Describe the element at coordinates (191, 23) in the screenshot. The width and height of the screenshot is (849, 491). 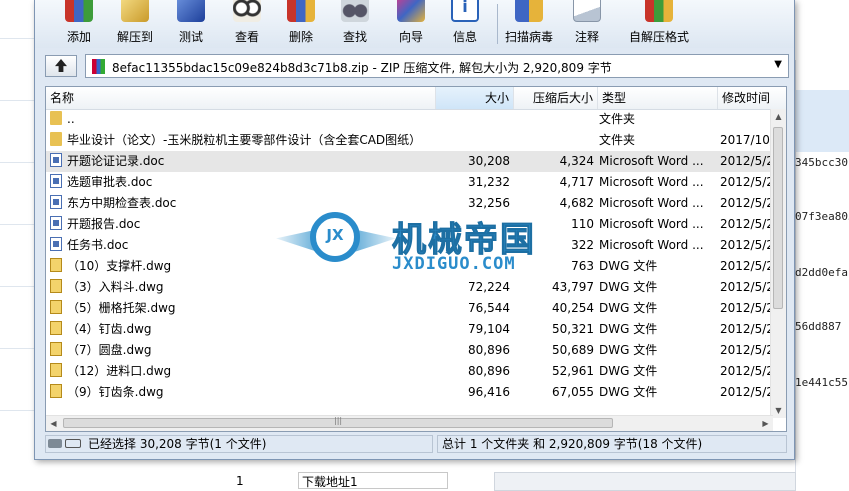
I see `test-button: 测试` at that location.